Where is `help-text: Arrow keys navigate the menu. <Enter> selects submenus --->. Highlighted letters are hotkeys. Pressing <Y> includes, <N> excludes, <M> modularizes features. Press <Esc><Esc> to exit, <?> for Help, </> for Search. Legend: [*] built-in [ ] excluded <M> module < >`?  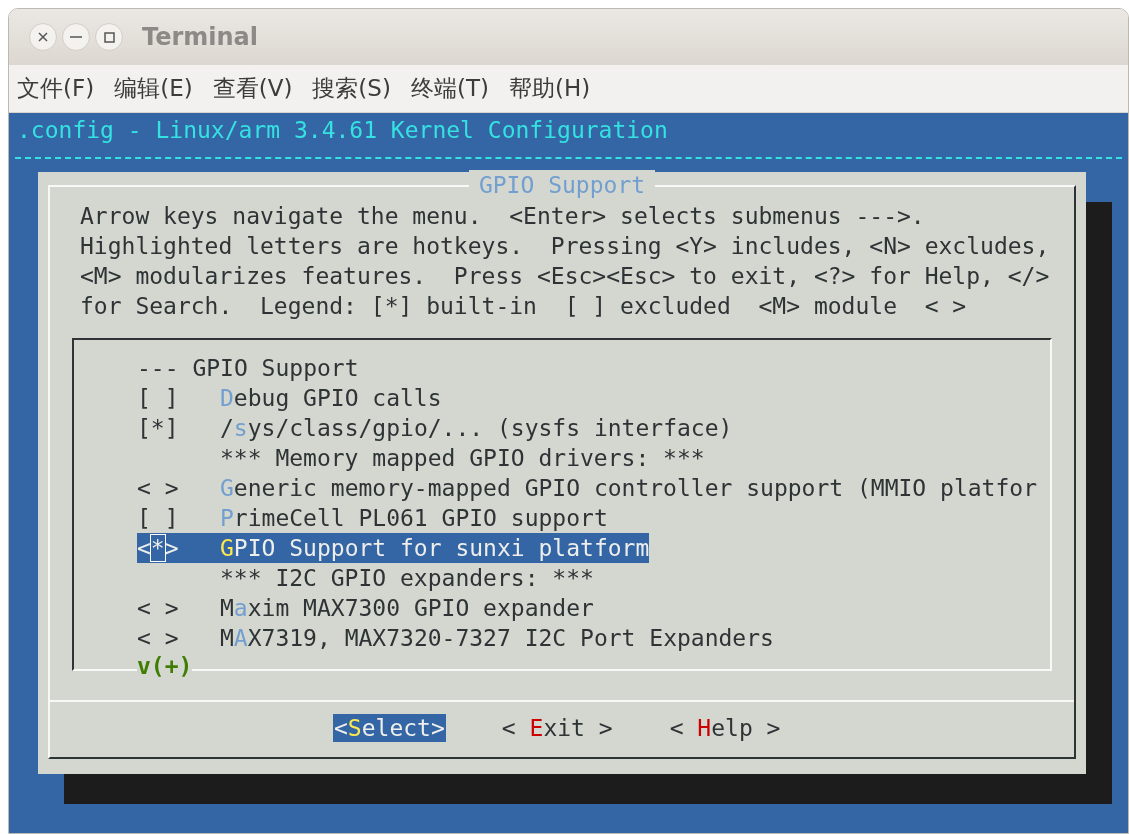
help-text: Arrow keys navigate the menu. <Enter> selects submenus --->. Highlighted letters are hotkeys. Pressing <Y> includes, <N> excludes, <M> modularizes features. Press <Esc><Esc> to exit, <?> for Help, </> for Search. Legend: [*] built-in [ ] excluded <M> module < > is located at coordinates (565, 261).